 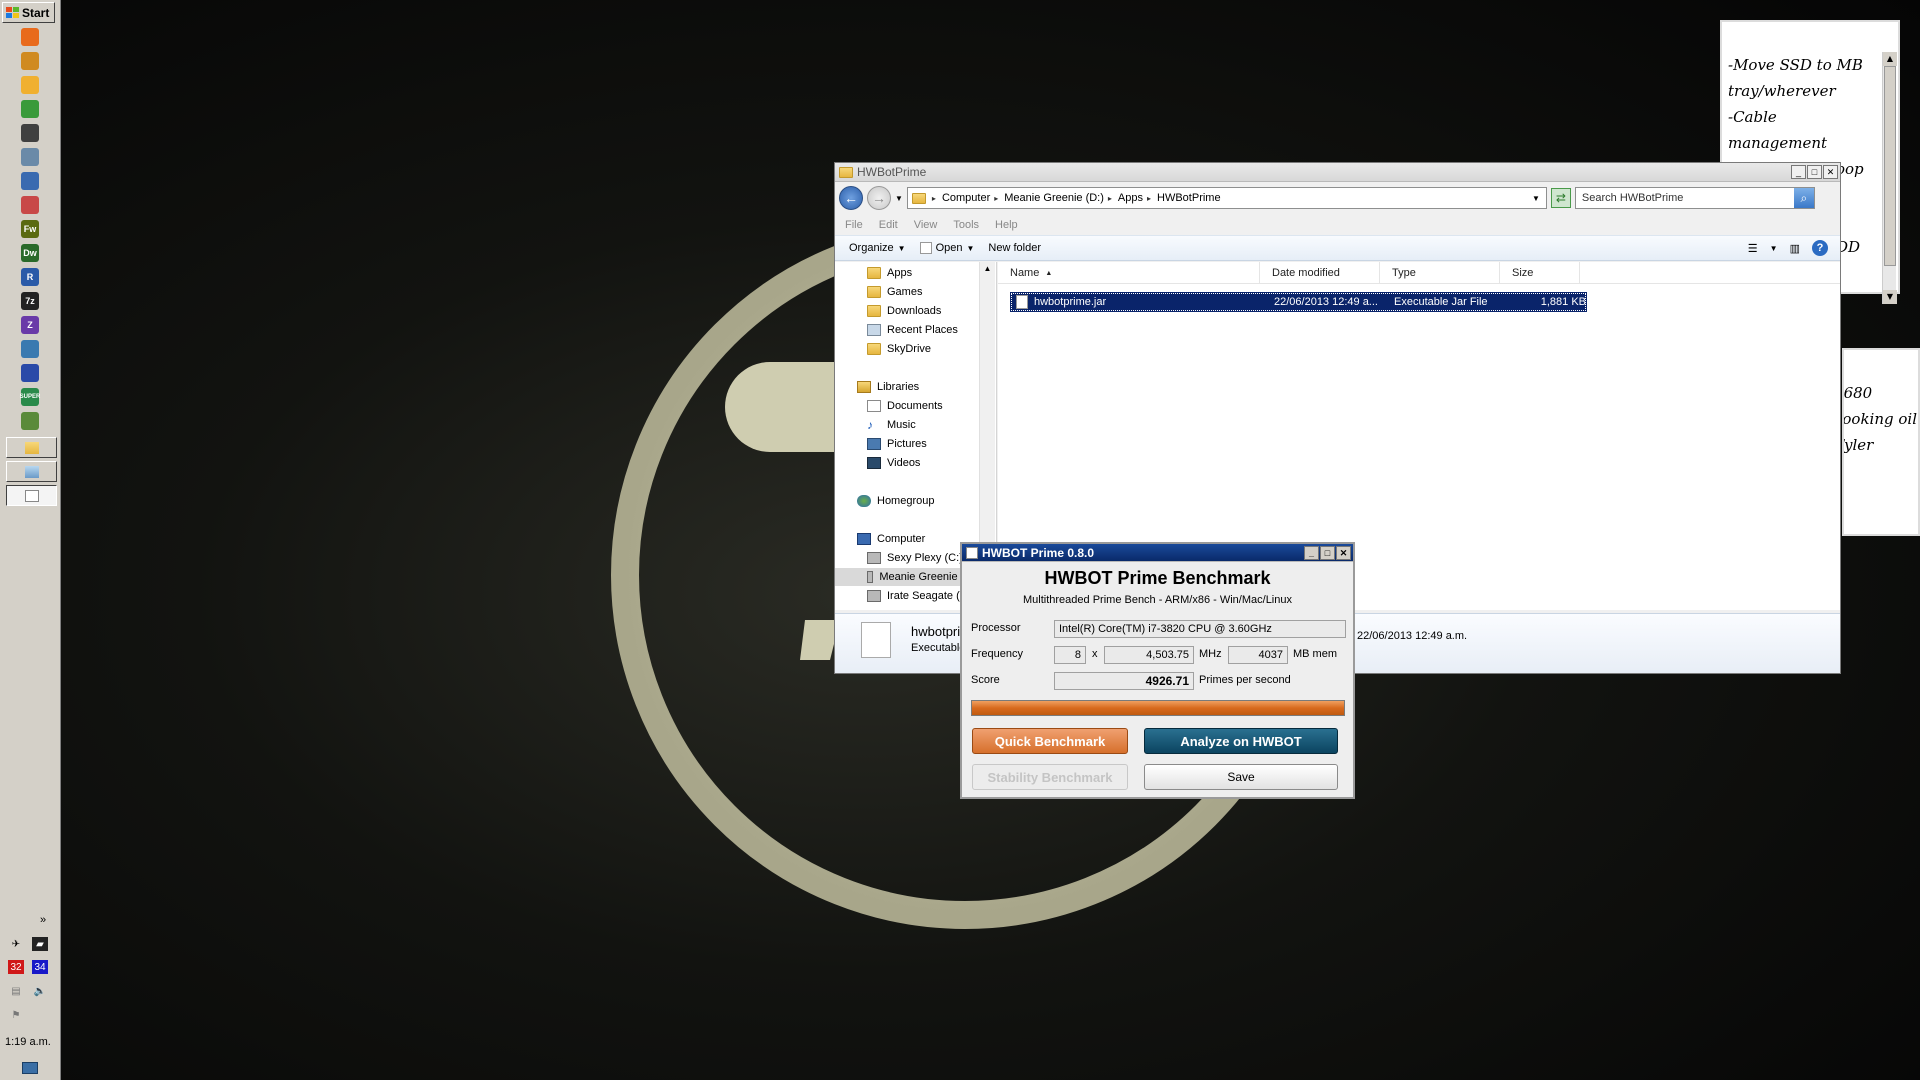 I want to click on nav-item-computer: Computer, so click(x=891, y=539).